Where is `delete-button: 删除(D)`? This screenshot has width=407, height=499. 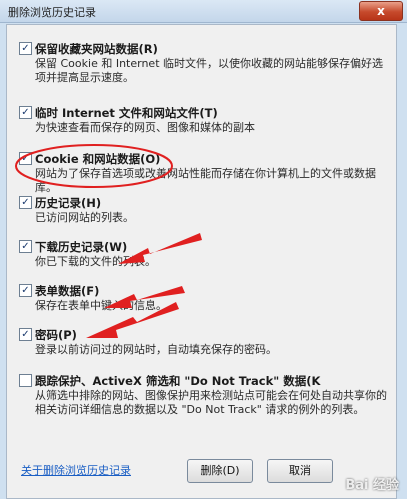
delete-button: 删除(D) is located at coordinates (220, 471).